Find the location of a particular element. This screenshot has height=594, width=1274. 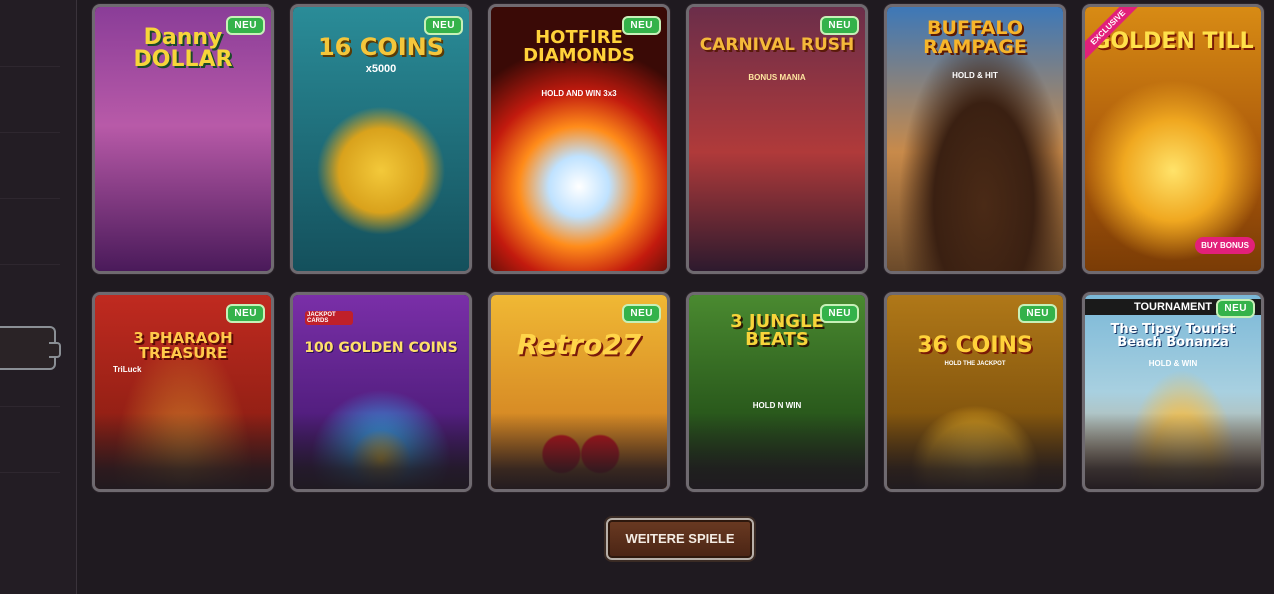

game-tile-36-coins: 36 COINS HOLD THE JACKPOT NEU is located at coordinates (975, 392).